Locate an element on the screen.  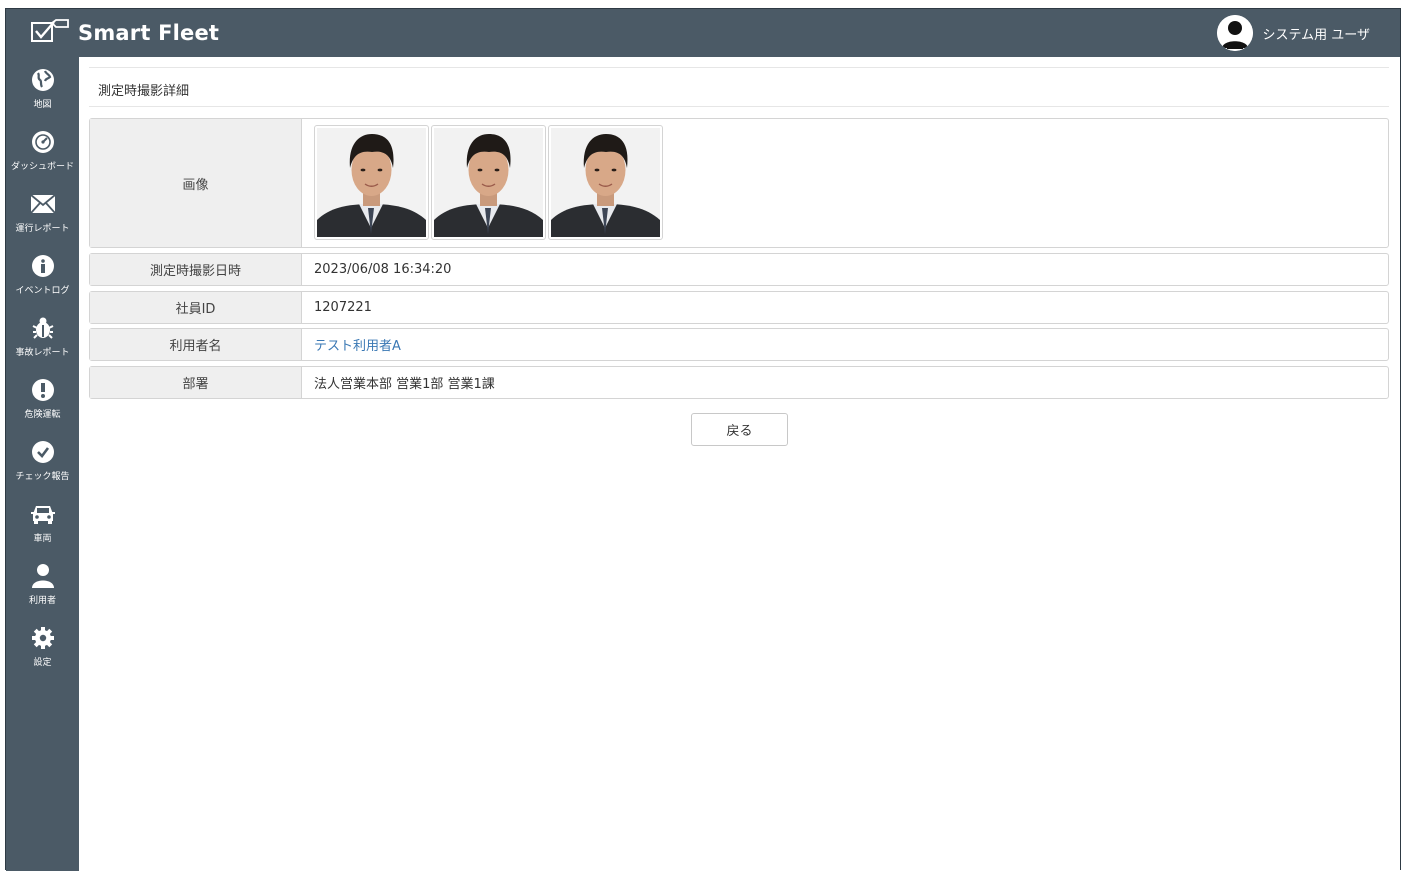
sidebar-item-label: 車両 is located at coordinates (42, 539).